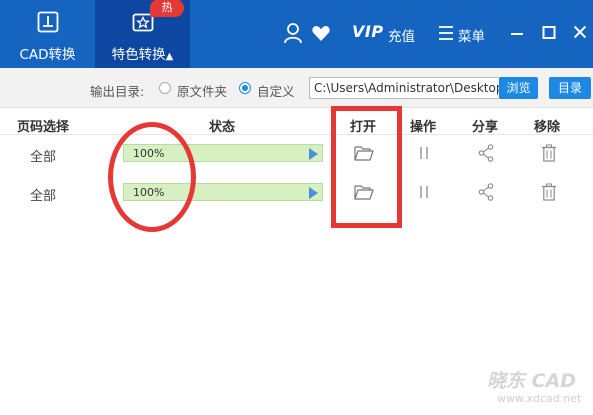 Image resolution: width=593 pixels, height=415 pixels. I want to click on close-icon, so click(580, 33).